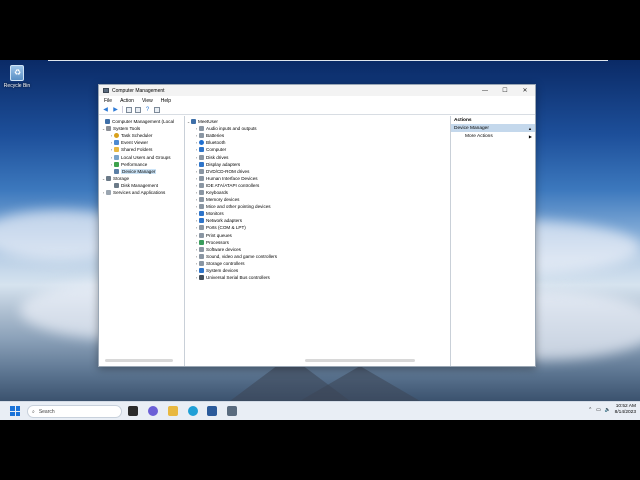  I want to click on device-category: › Batteries, so click(317, 135).